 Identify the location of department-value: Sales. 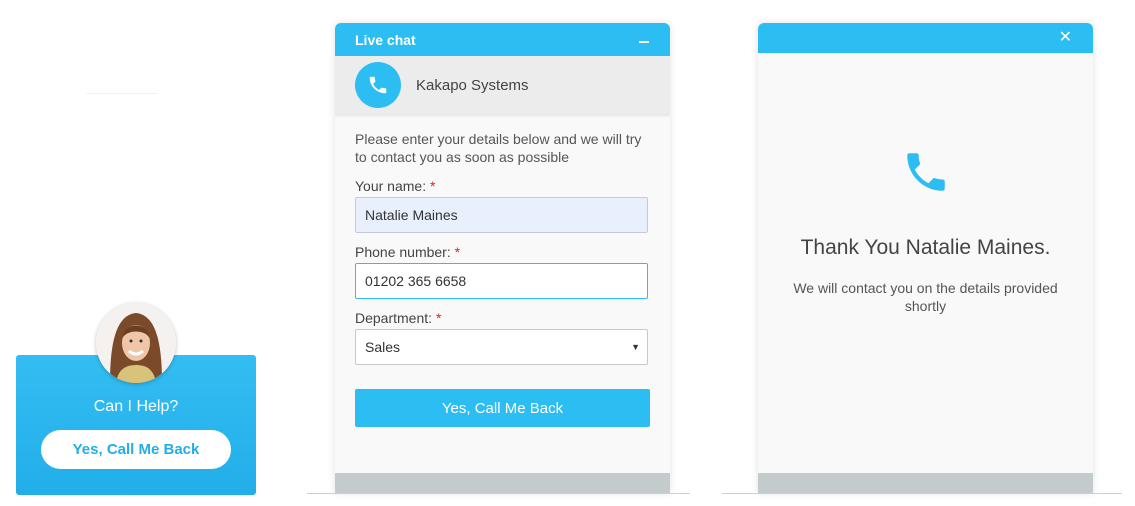
(383, 347).